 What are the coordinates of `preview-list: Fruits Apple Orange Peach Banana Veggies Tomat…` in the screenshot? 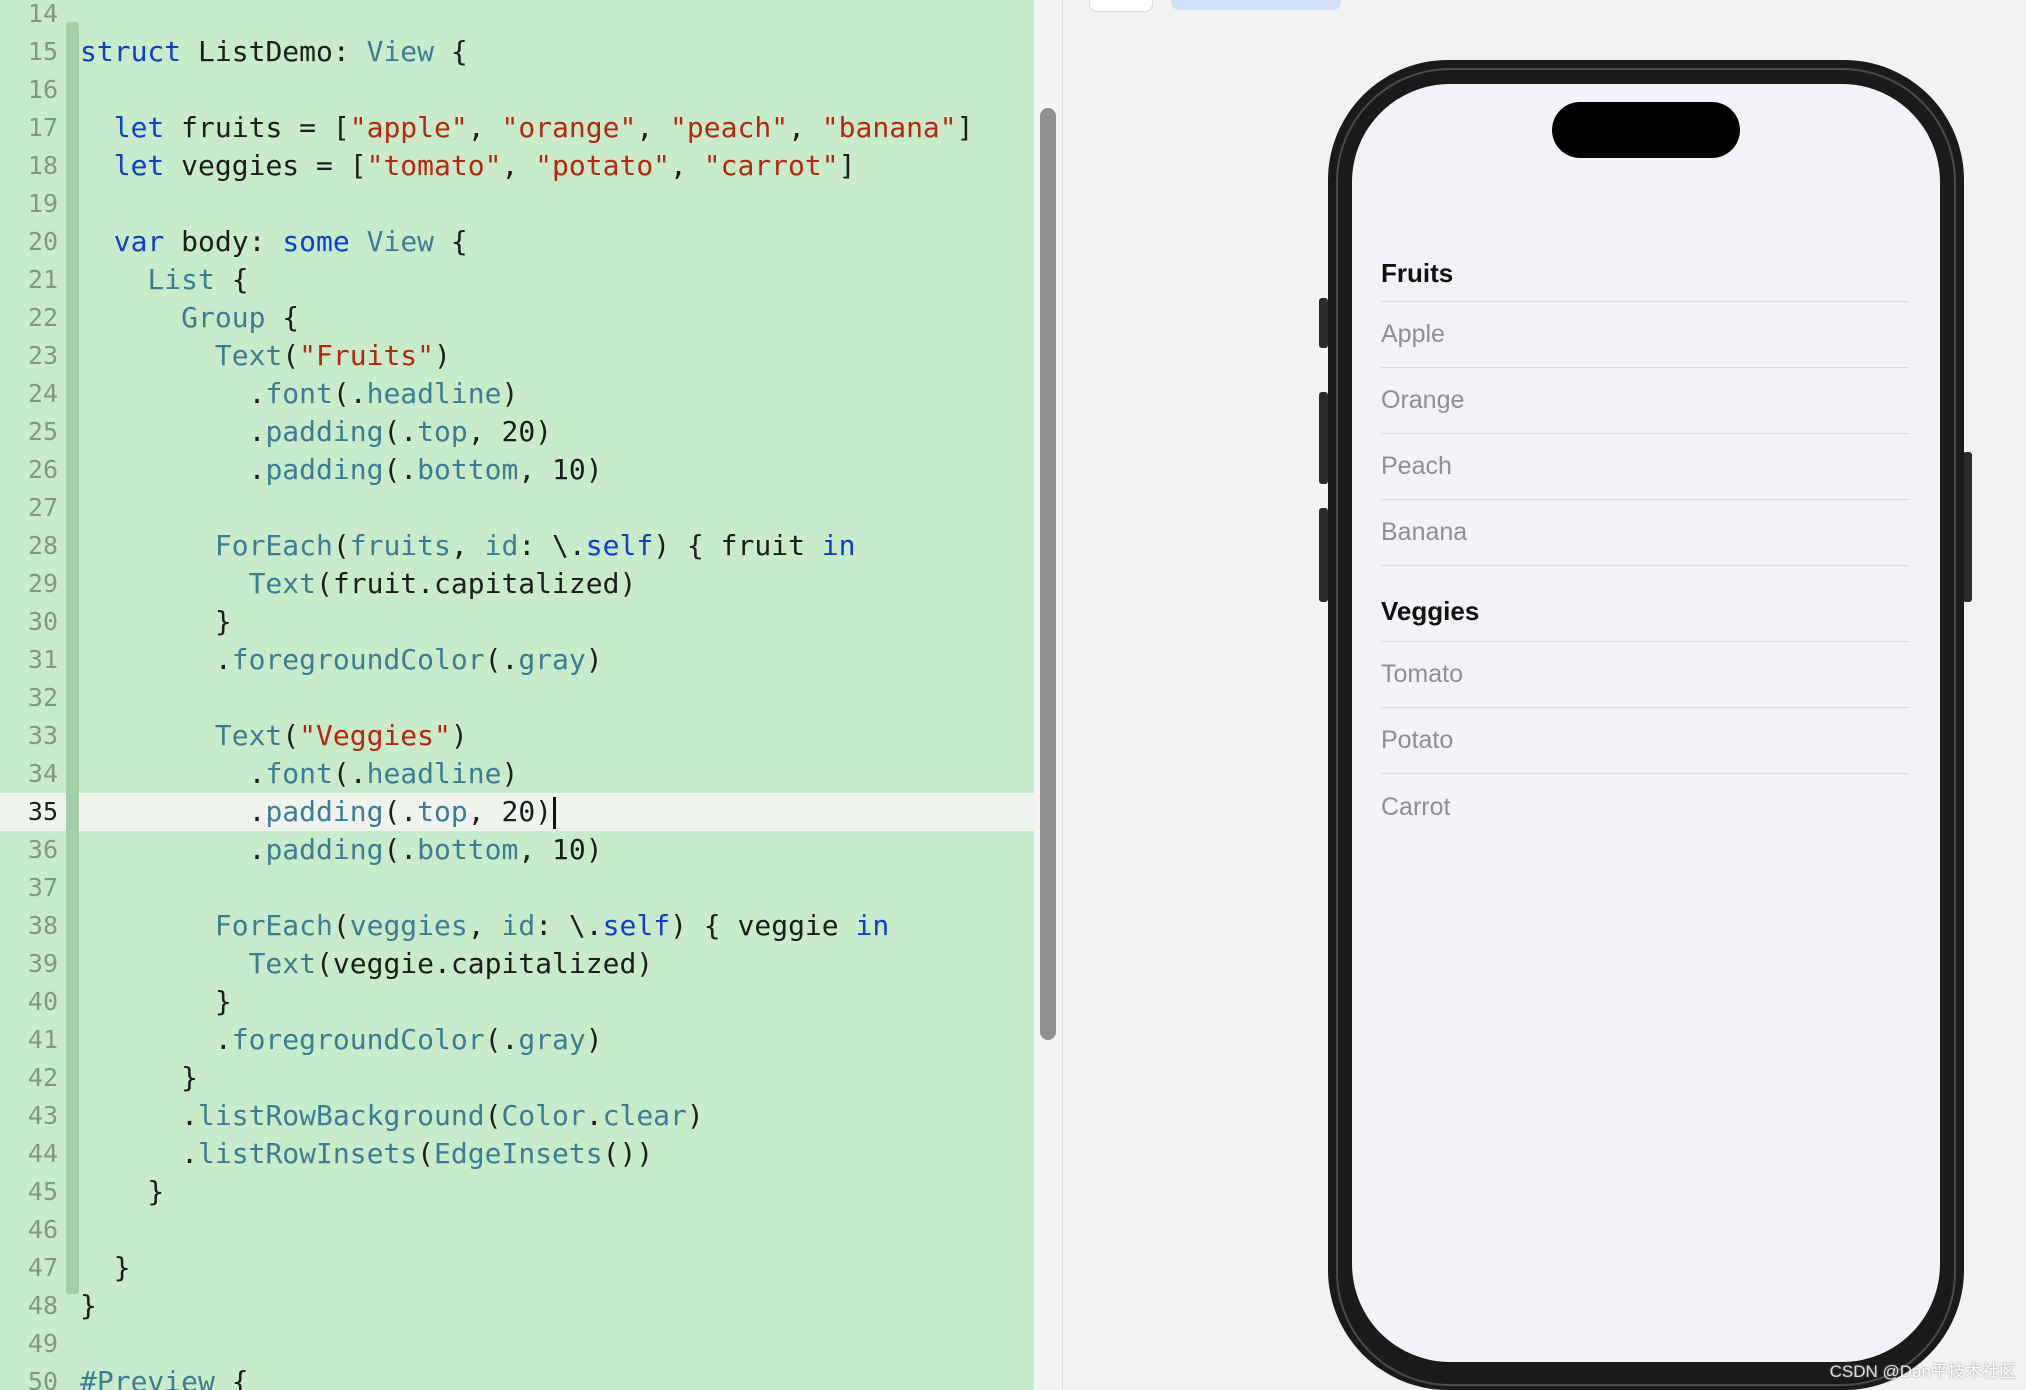 It's located at (1645, 543).